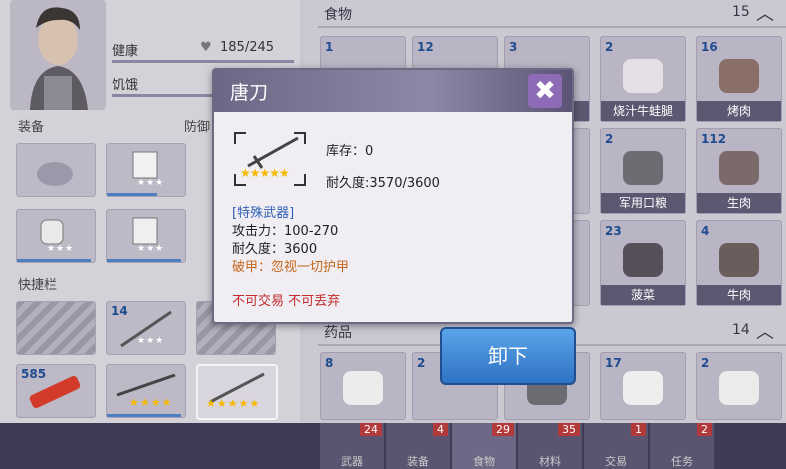 The width and height of the screenshot is (786, 469). Describe the element at coordinates (643, 295) in the screenshot. I see `item-name: 菠菜` at that location.